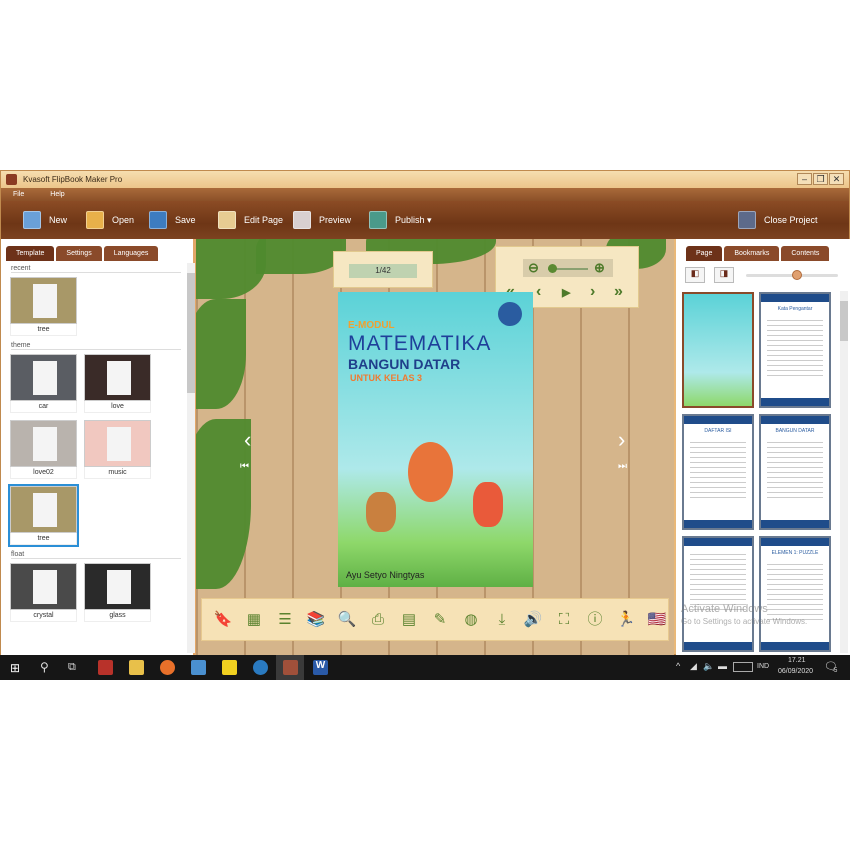 The height and width of the screenshot is (850, 850). I want to click on fullscreen-icon: ⛶, so click(564, 620).